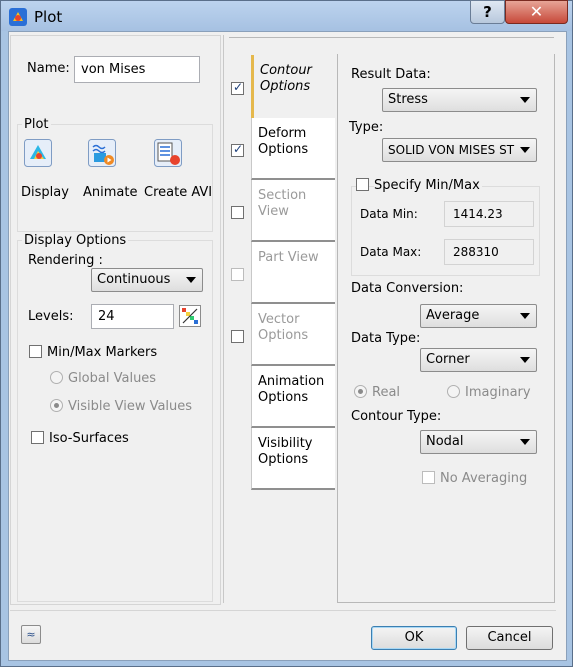  What do you see at coordinates (293, 459) in the screenshot?
I see `tab-visibility-options: Visibility Options` at bounding box center [293, 459].